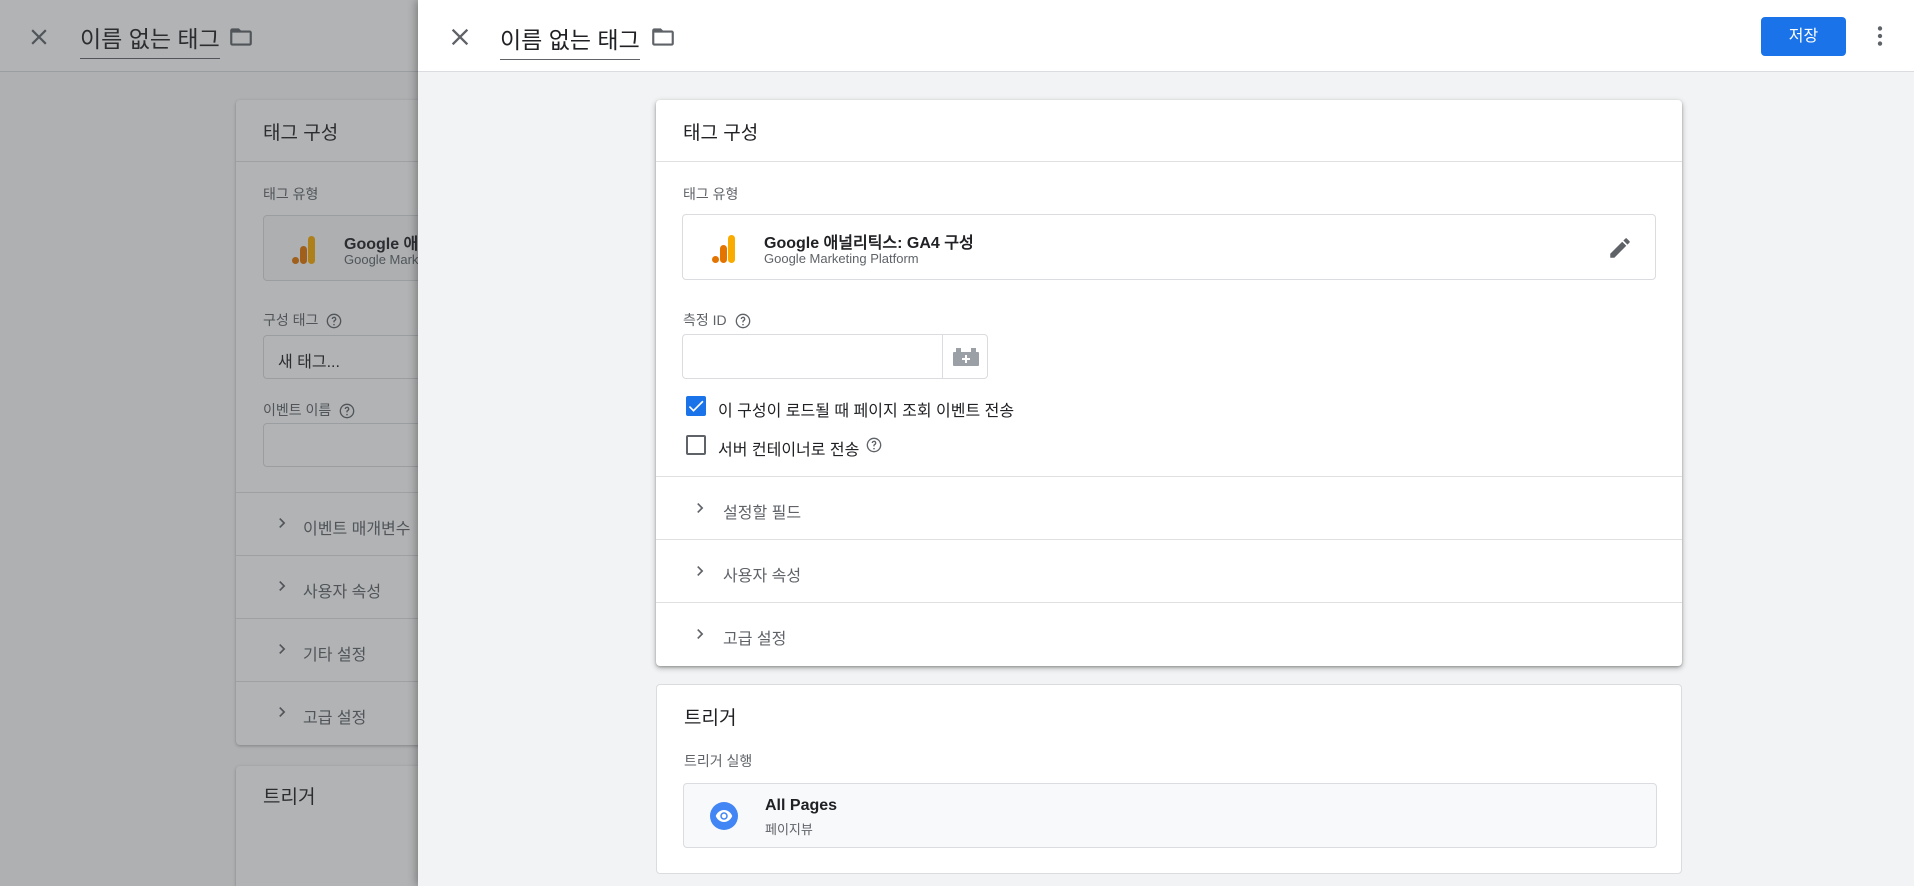 The width and height of the screenshot is (1914, 886). What do you see at coordinates (1170, 815) in the screenshot?
I see `trigger-item-all-pages: All Pages 페이지뷰` at bounding box center [1170, 815].